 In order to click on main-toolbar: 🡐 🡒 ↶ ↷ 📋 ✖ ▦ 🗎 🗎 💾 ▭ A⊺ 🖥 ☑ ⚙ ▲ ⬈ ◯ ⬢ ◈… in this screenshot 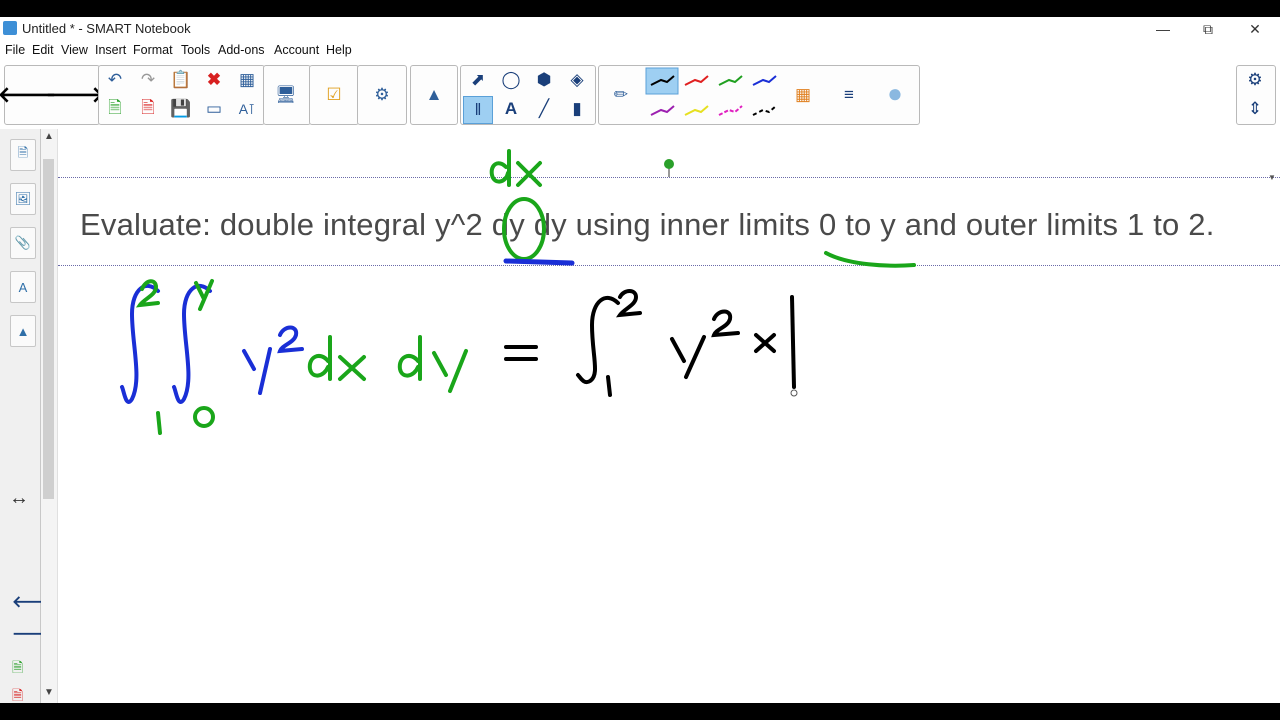, I will do `click(640, 96)`.